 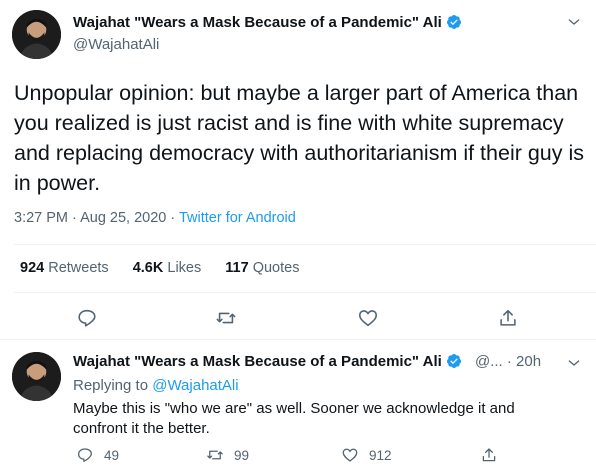 I want to click on likes-label: Likes, so click(x=184, y=268).